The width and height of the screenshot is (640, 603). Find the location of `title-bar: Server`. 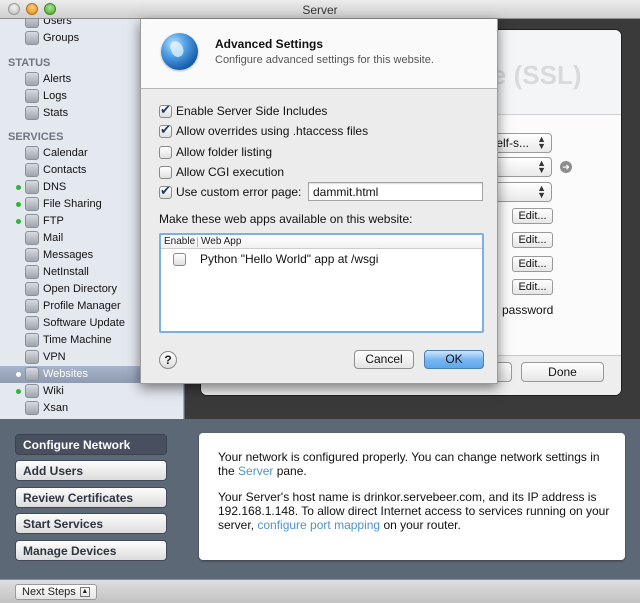

title-bar: Server is located at coordinates (320, 9).